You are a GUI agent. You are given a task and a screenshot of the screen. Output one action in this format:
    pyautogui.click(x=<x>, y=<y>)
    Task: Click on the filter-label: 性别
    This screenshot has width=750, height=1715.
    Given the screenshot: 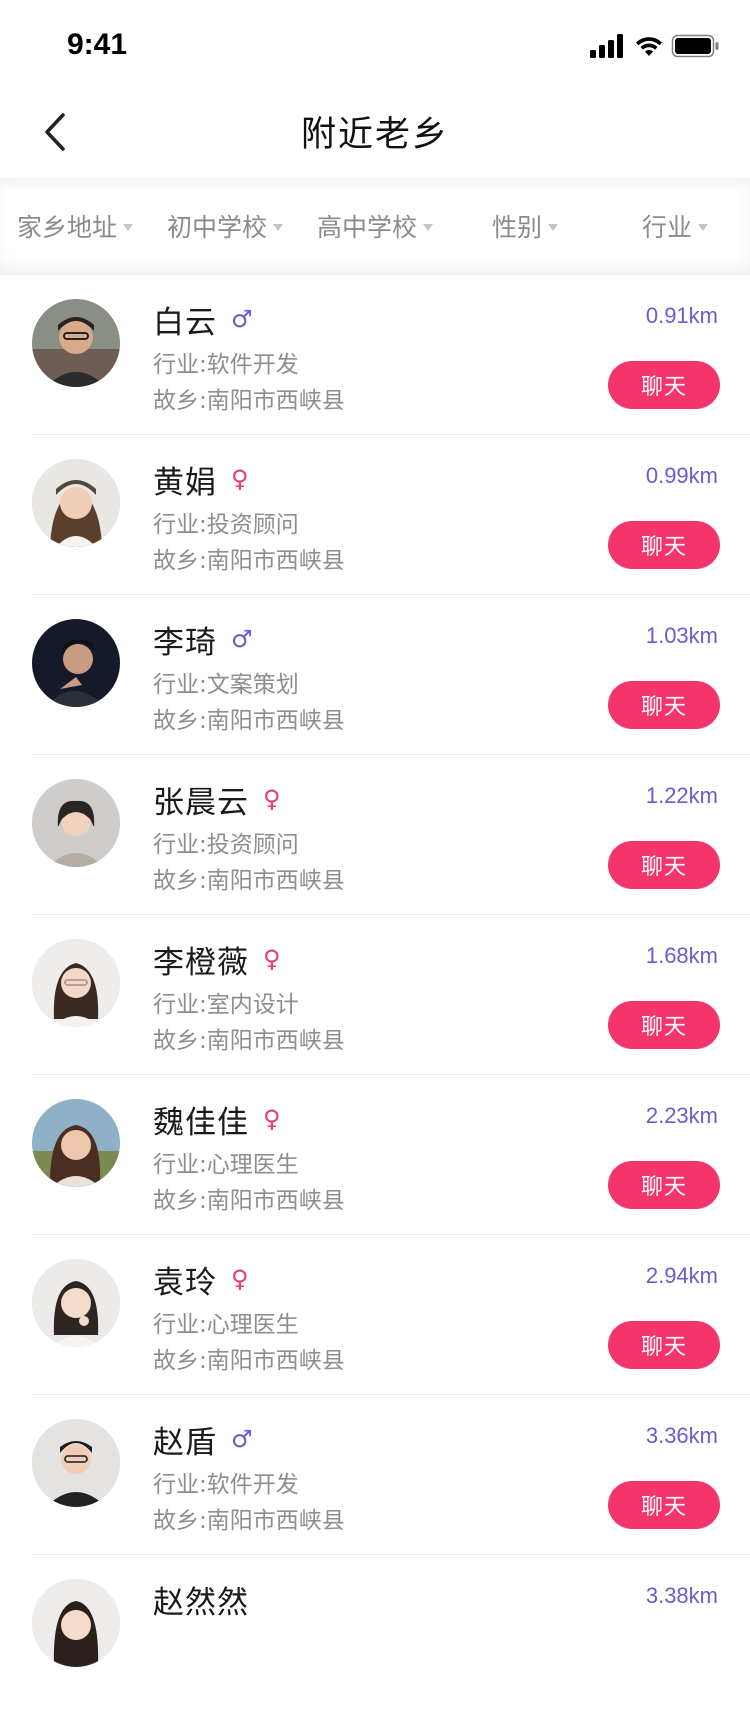 What is the action you would take?
    pyautogui.click(x=516, y=227)
    